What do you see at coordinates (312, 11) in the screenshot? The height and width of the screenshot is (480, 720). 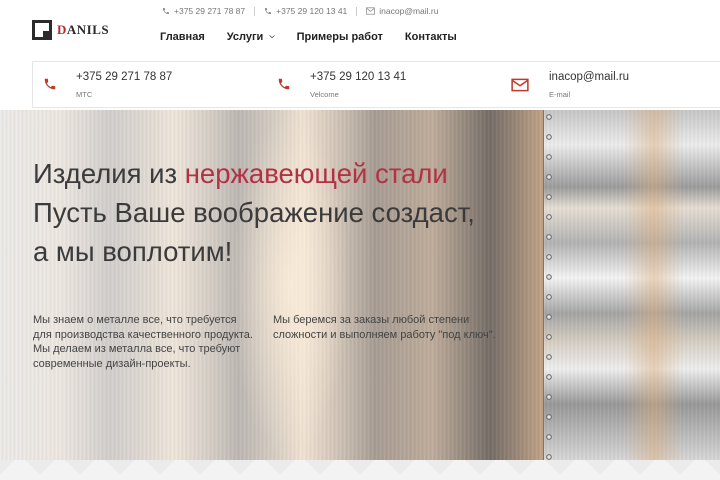 I see `topbar-phone-2-text: +375 29 120 13 41` at bounding box center [312, 11].